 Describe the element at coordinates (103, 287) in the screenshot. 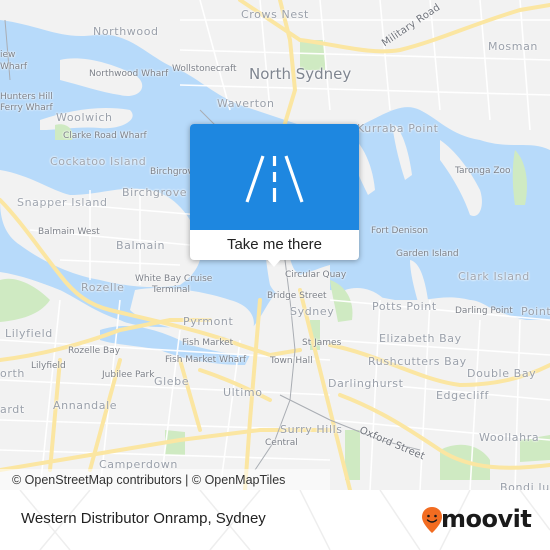

I see `map-label: Rozelle` at that location.